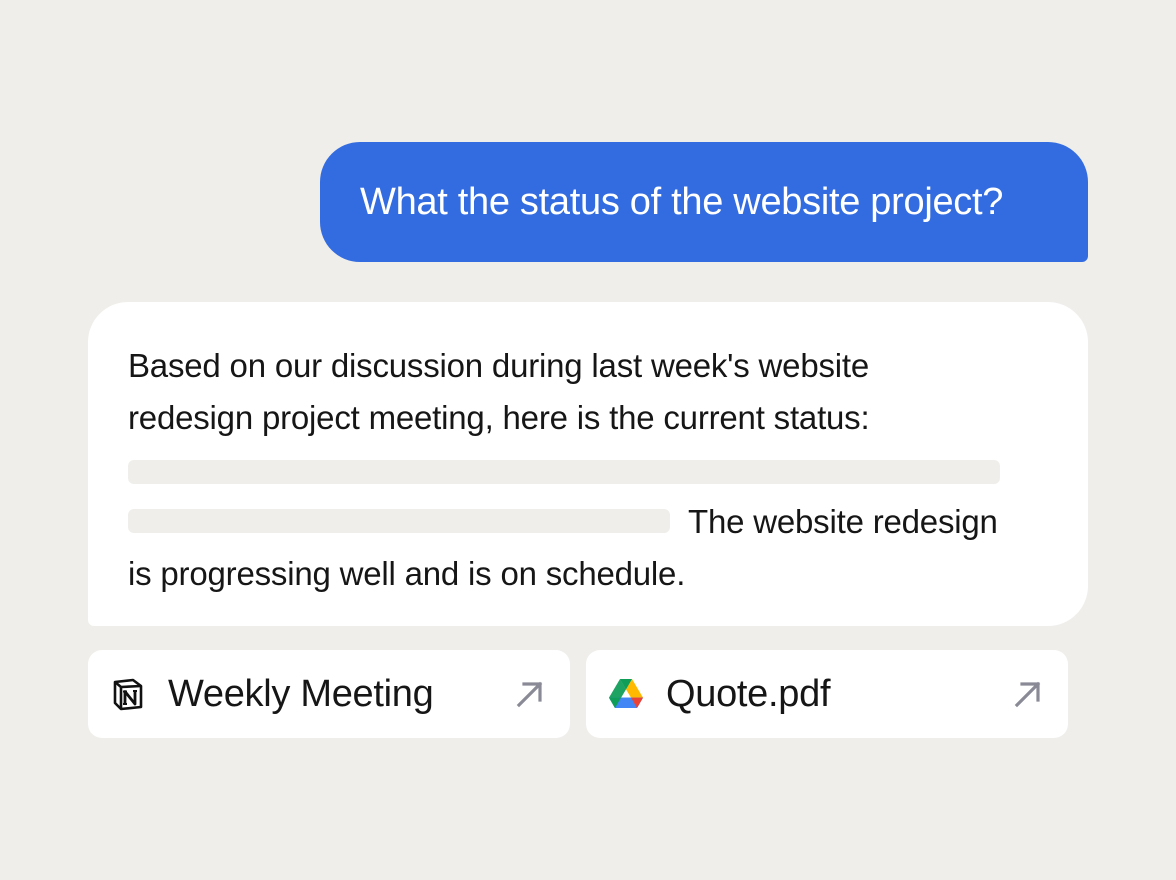  What do you see at coordinates (301, 694) in the screenshot?
I see `source-card-label: Weekly Meeting` at bounding box center [301, 694].